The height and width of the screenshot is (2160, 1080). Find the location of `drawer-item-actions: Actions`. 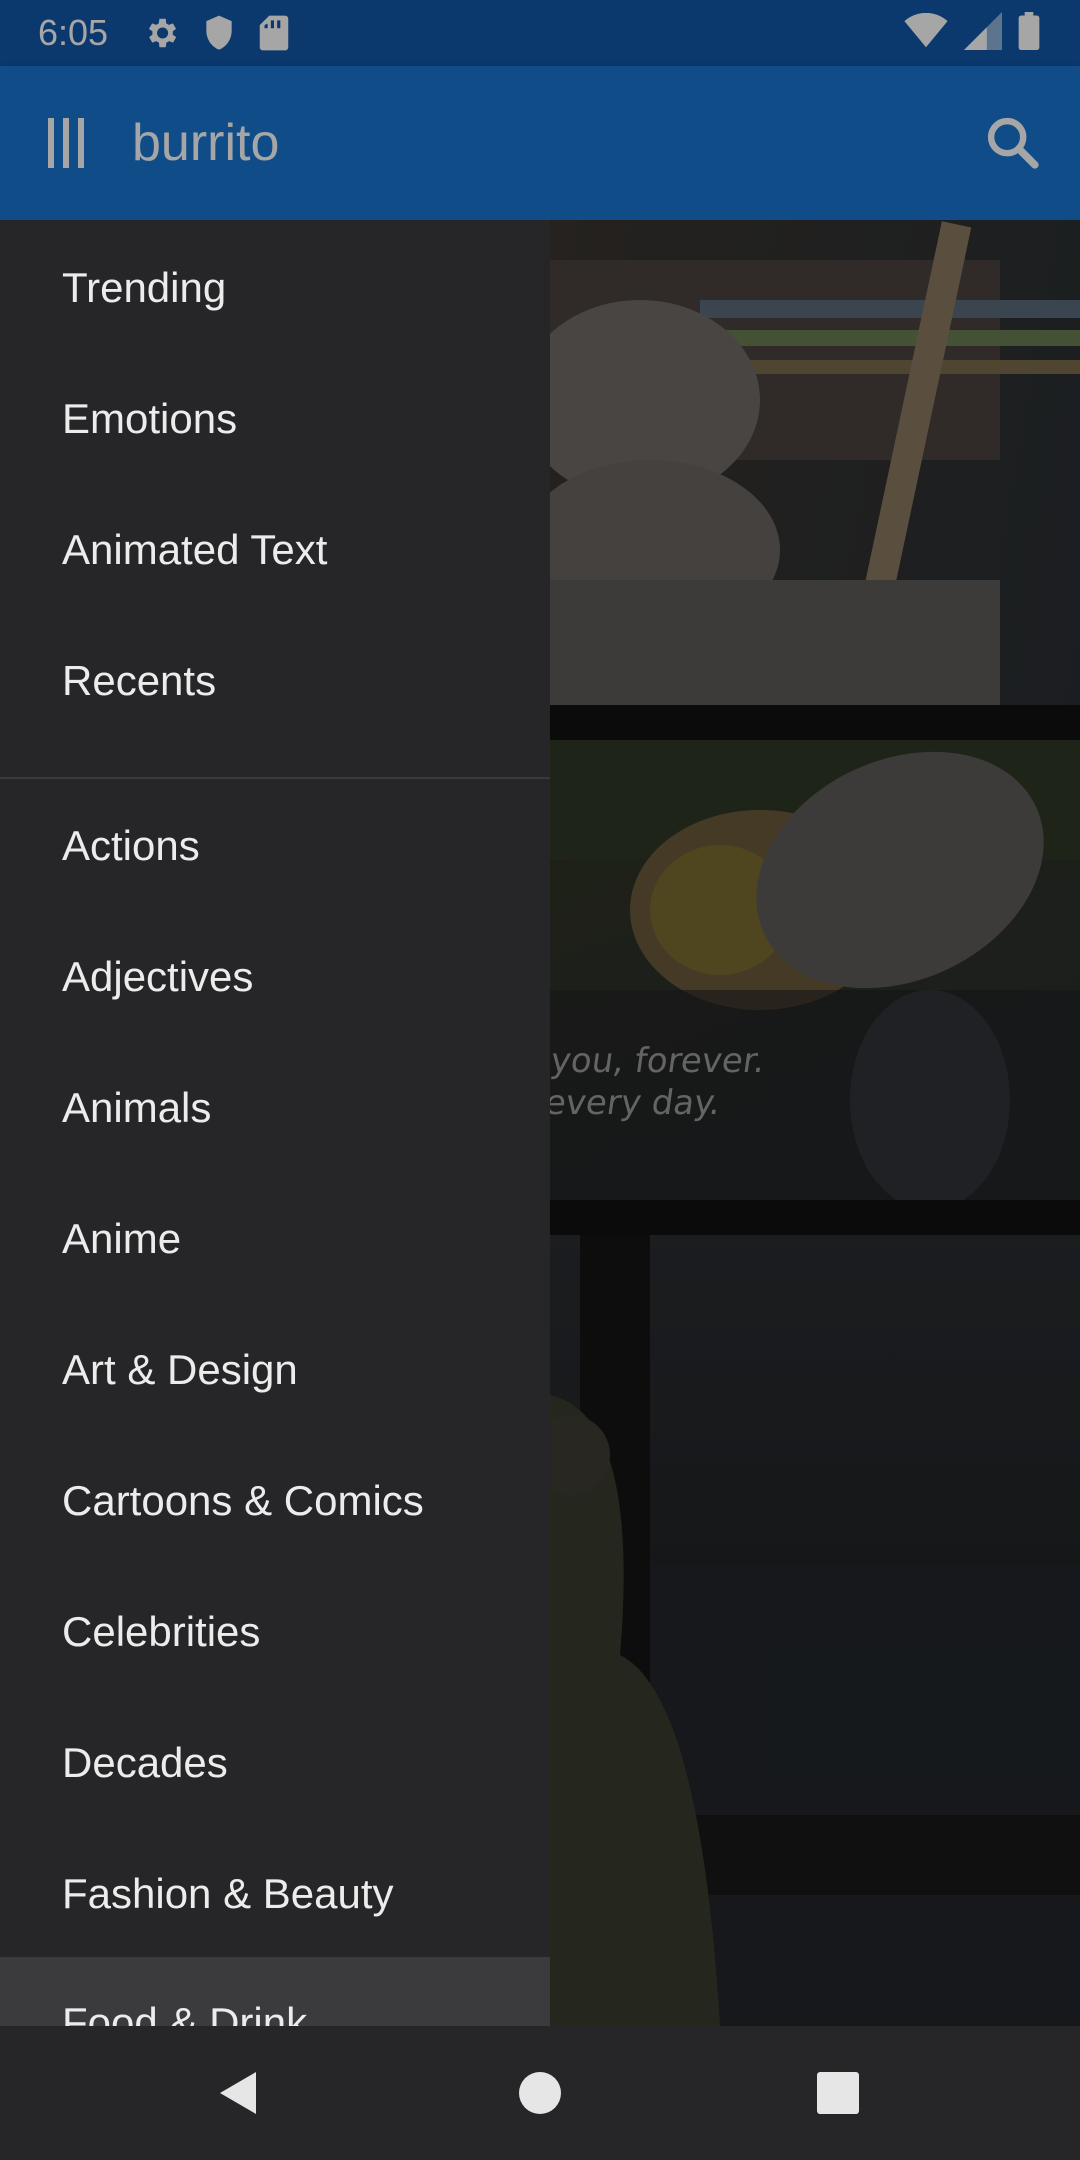

drawer-item-actions: Actions is located at coordinates (275, 845).